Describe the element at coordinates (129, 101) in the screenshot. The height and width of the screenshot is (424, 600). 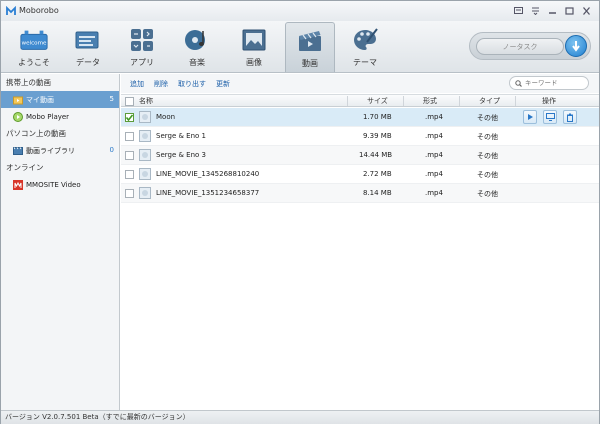
I see `select-all-checkbox` at that location.